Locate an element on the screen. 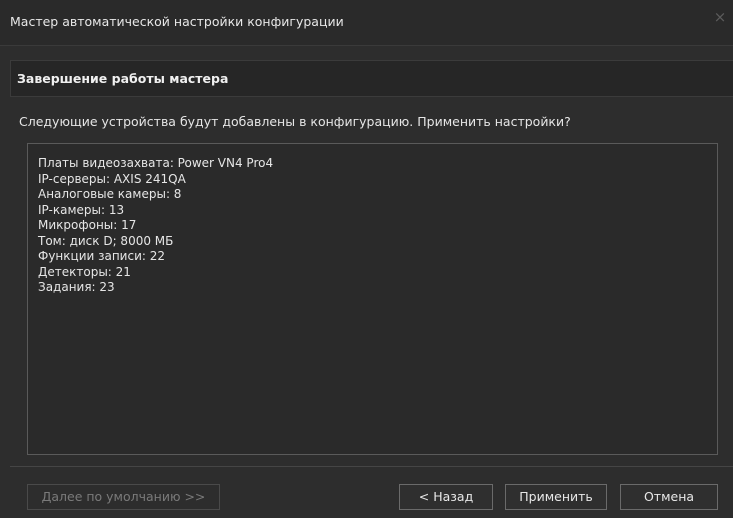 The width and height of the screenshot is (733, 518). cancel-button: Отмена is located at coordinates (669, 497).